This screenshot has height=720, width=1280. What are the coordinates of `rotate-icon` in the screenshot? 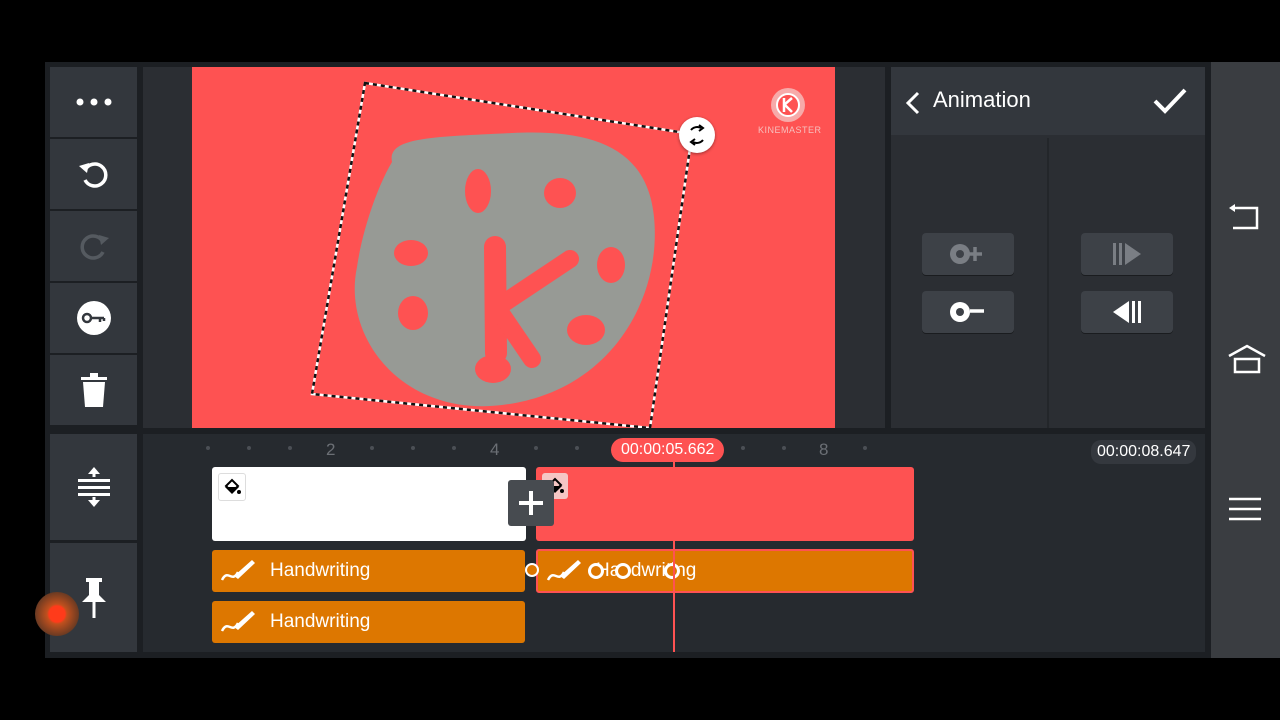 It's located at (697, 135).